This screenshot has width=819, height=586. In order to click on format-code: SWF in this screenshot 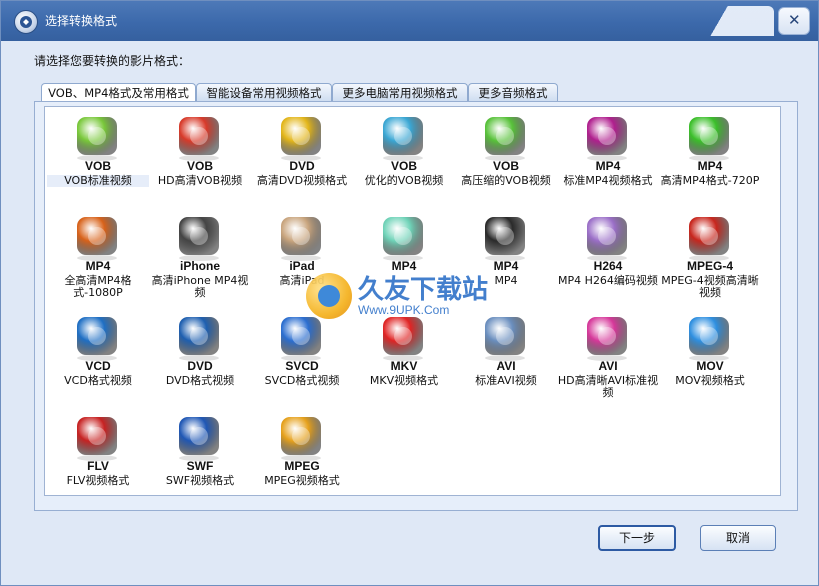, I will do `click(200, 466)`.